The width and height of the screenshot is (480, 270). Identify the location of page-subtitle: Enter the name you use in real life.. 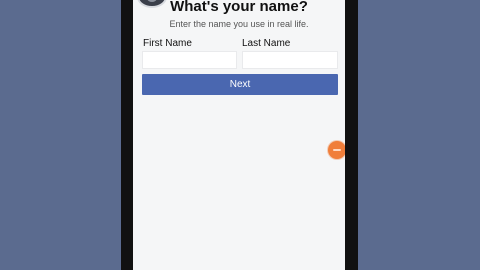
(239, 24).